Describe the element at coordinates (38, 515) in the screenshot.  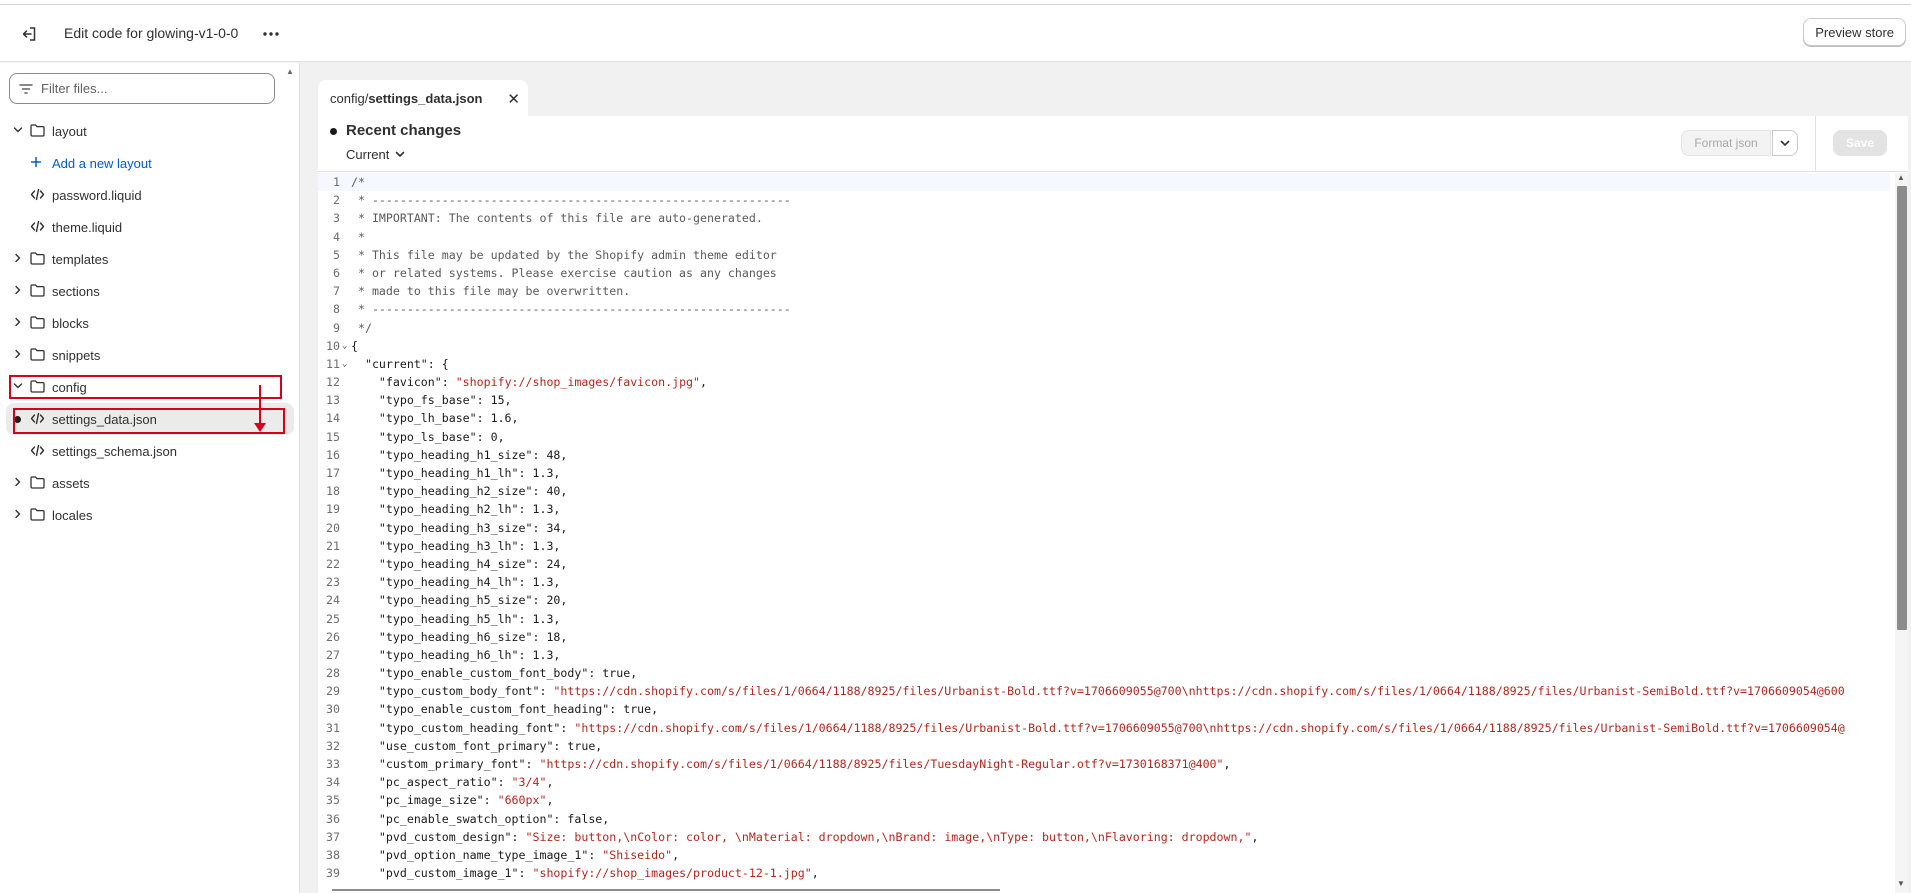
I see `folder-icon` at that location.